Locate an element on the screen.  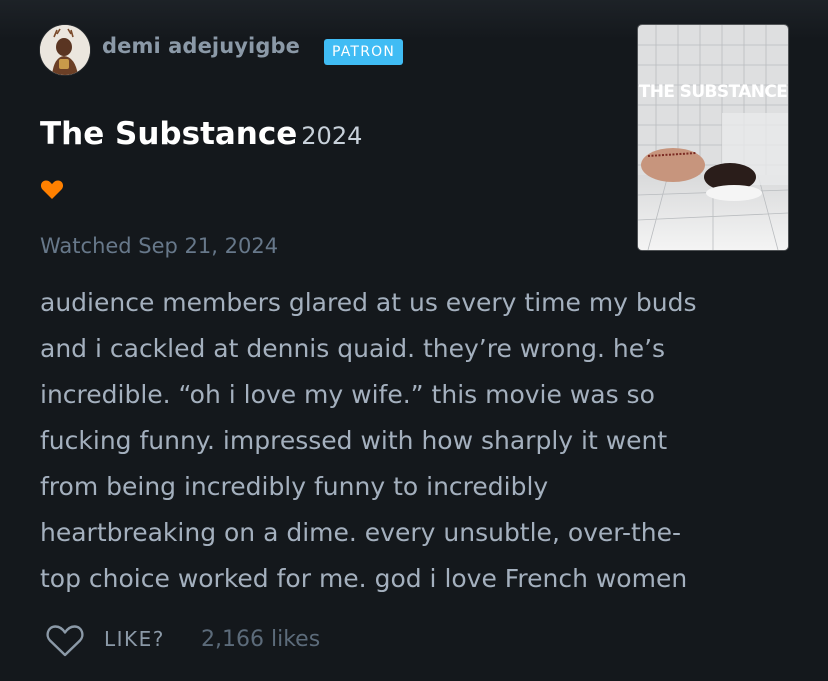
poster-title: THE SUBSTANCE is located at coordinates (713, 92).